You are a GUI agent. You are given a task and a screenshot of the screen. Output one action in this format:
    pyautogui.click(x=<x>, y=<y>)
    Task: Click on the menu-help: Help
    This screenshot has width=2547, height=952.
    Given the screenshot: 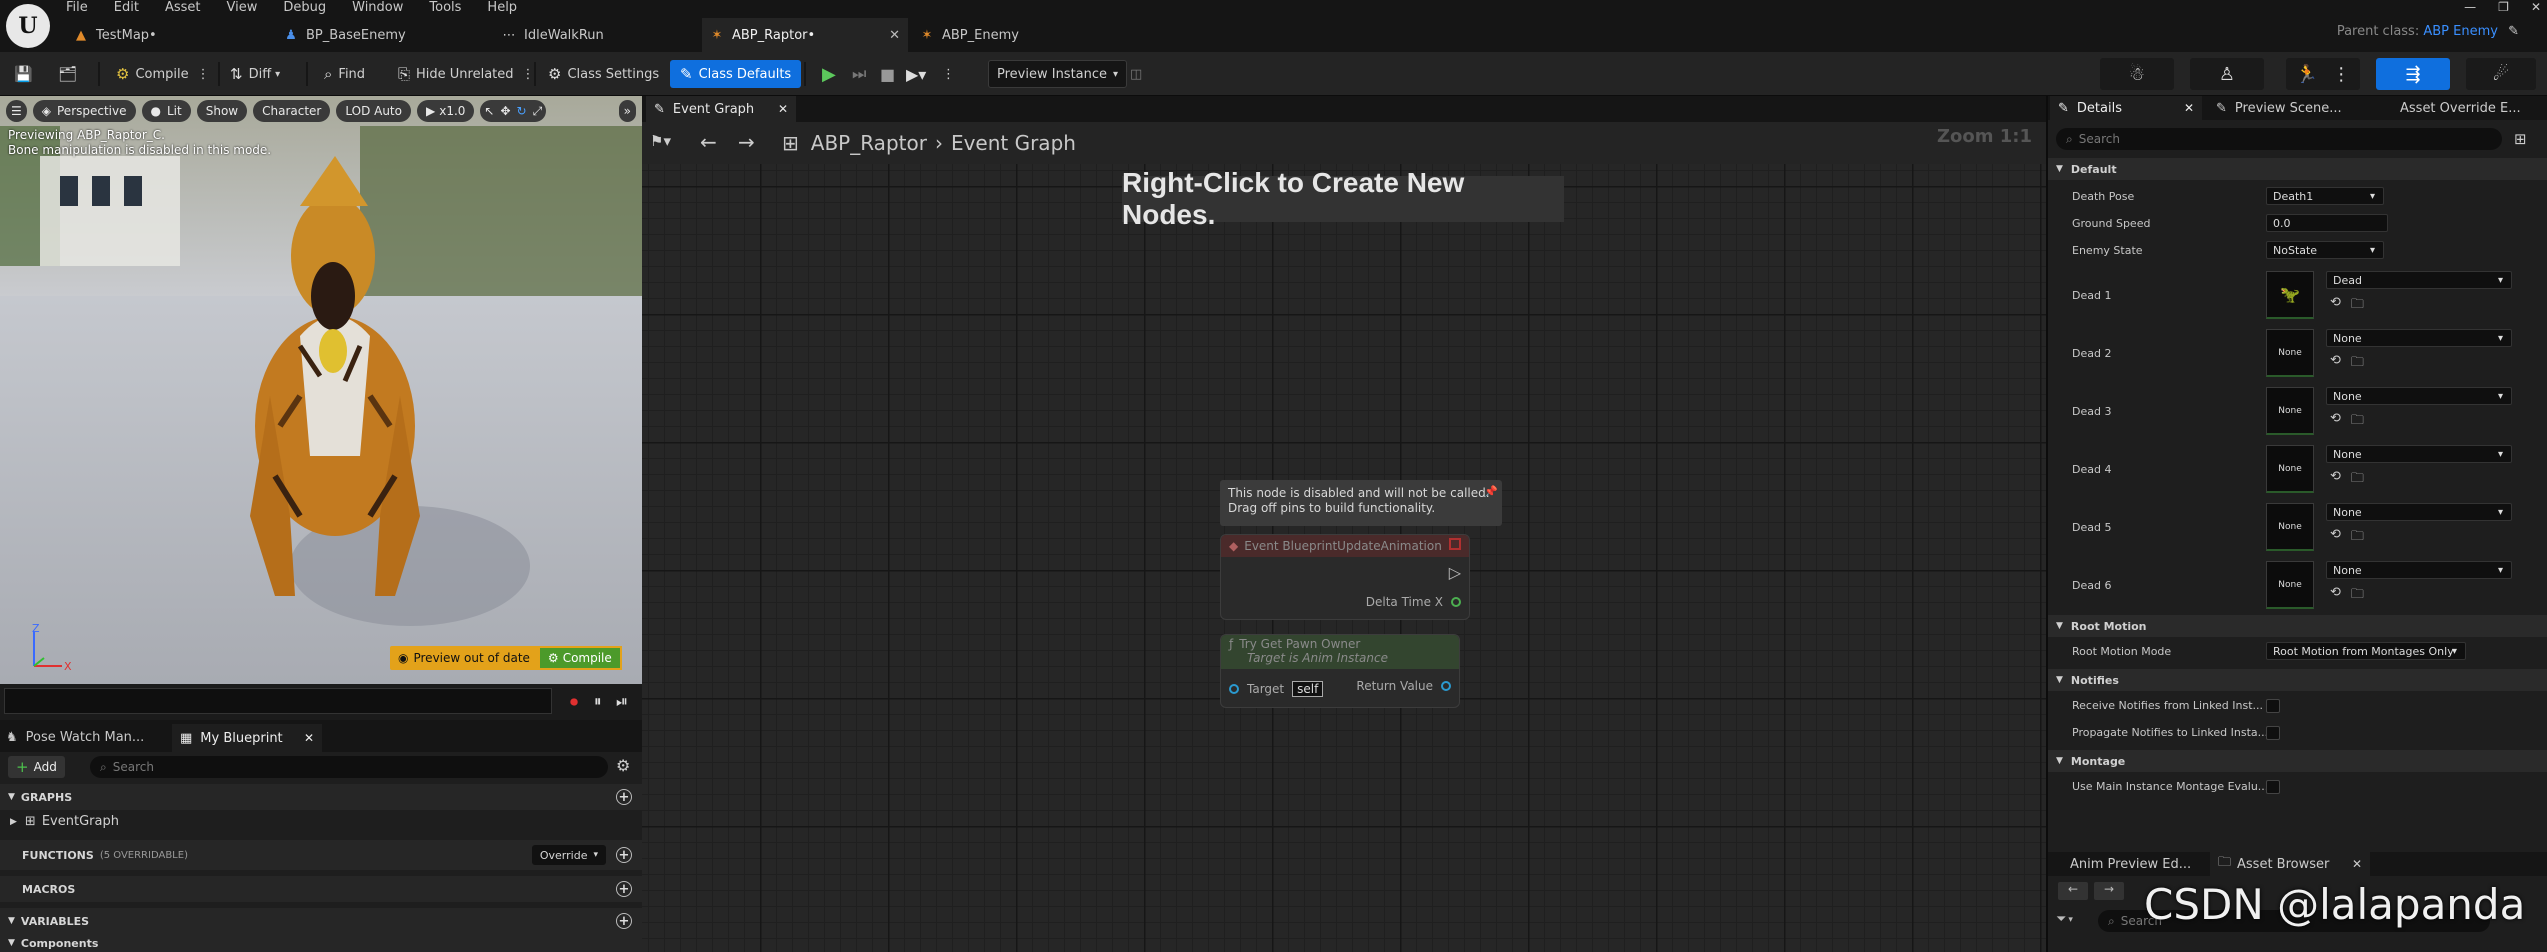 What is the action you would take?
    pyautogui.click(x=502, y=7)
    